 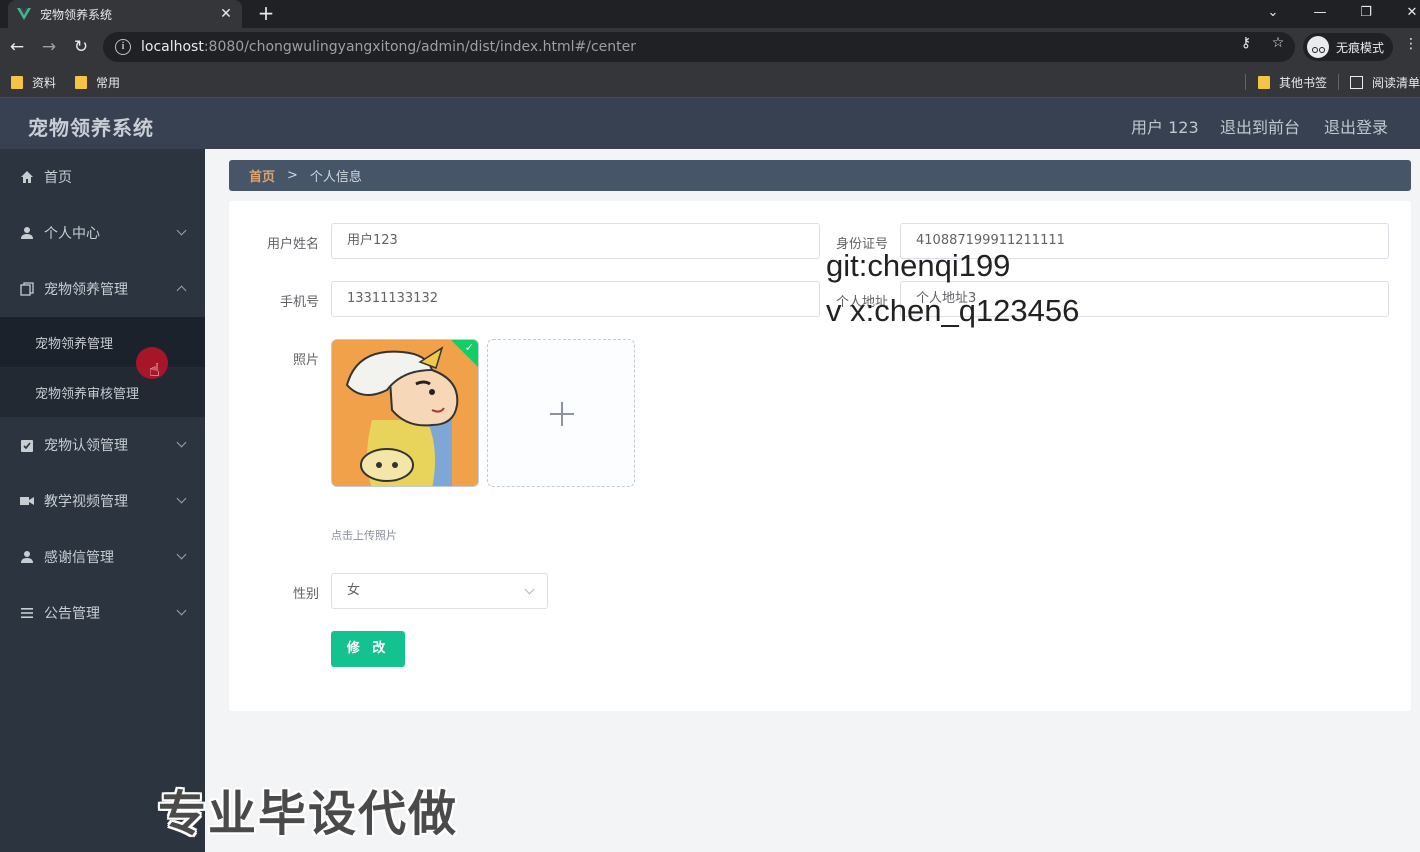 What do you see at coordinates (24, 14) in the screenshot?
I see `vue-logo-icon` at bounding box center [24, 14].